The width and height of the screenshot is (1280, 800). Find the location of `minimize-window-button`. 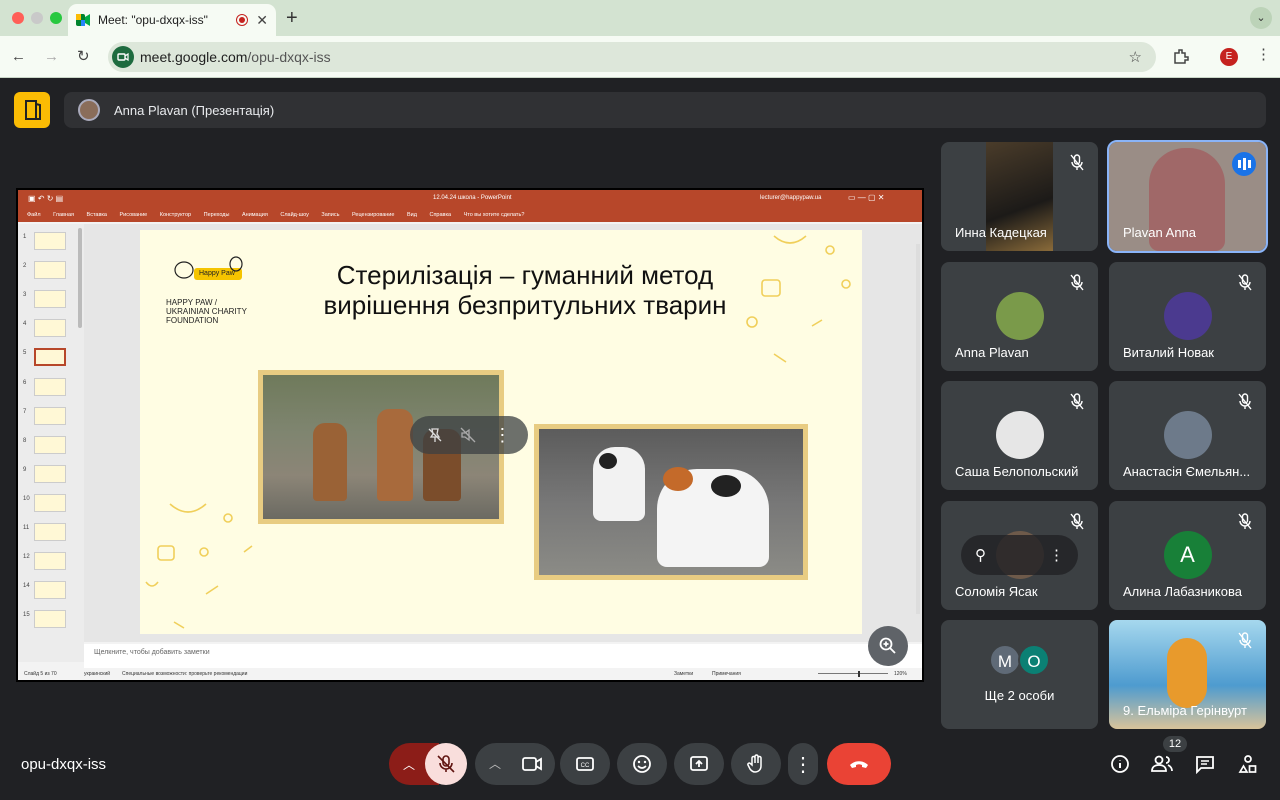

minimize-window-button is located at coordinates (37, 18).